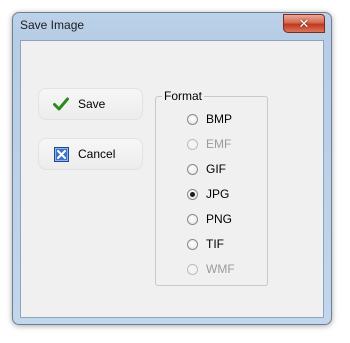 The image size is (350, 343). What do you see at coordinates (219, 219) in the screenshot?
I see `radio-label: PNG` at bounding box center [219, 219].